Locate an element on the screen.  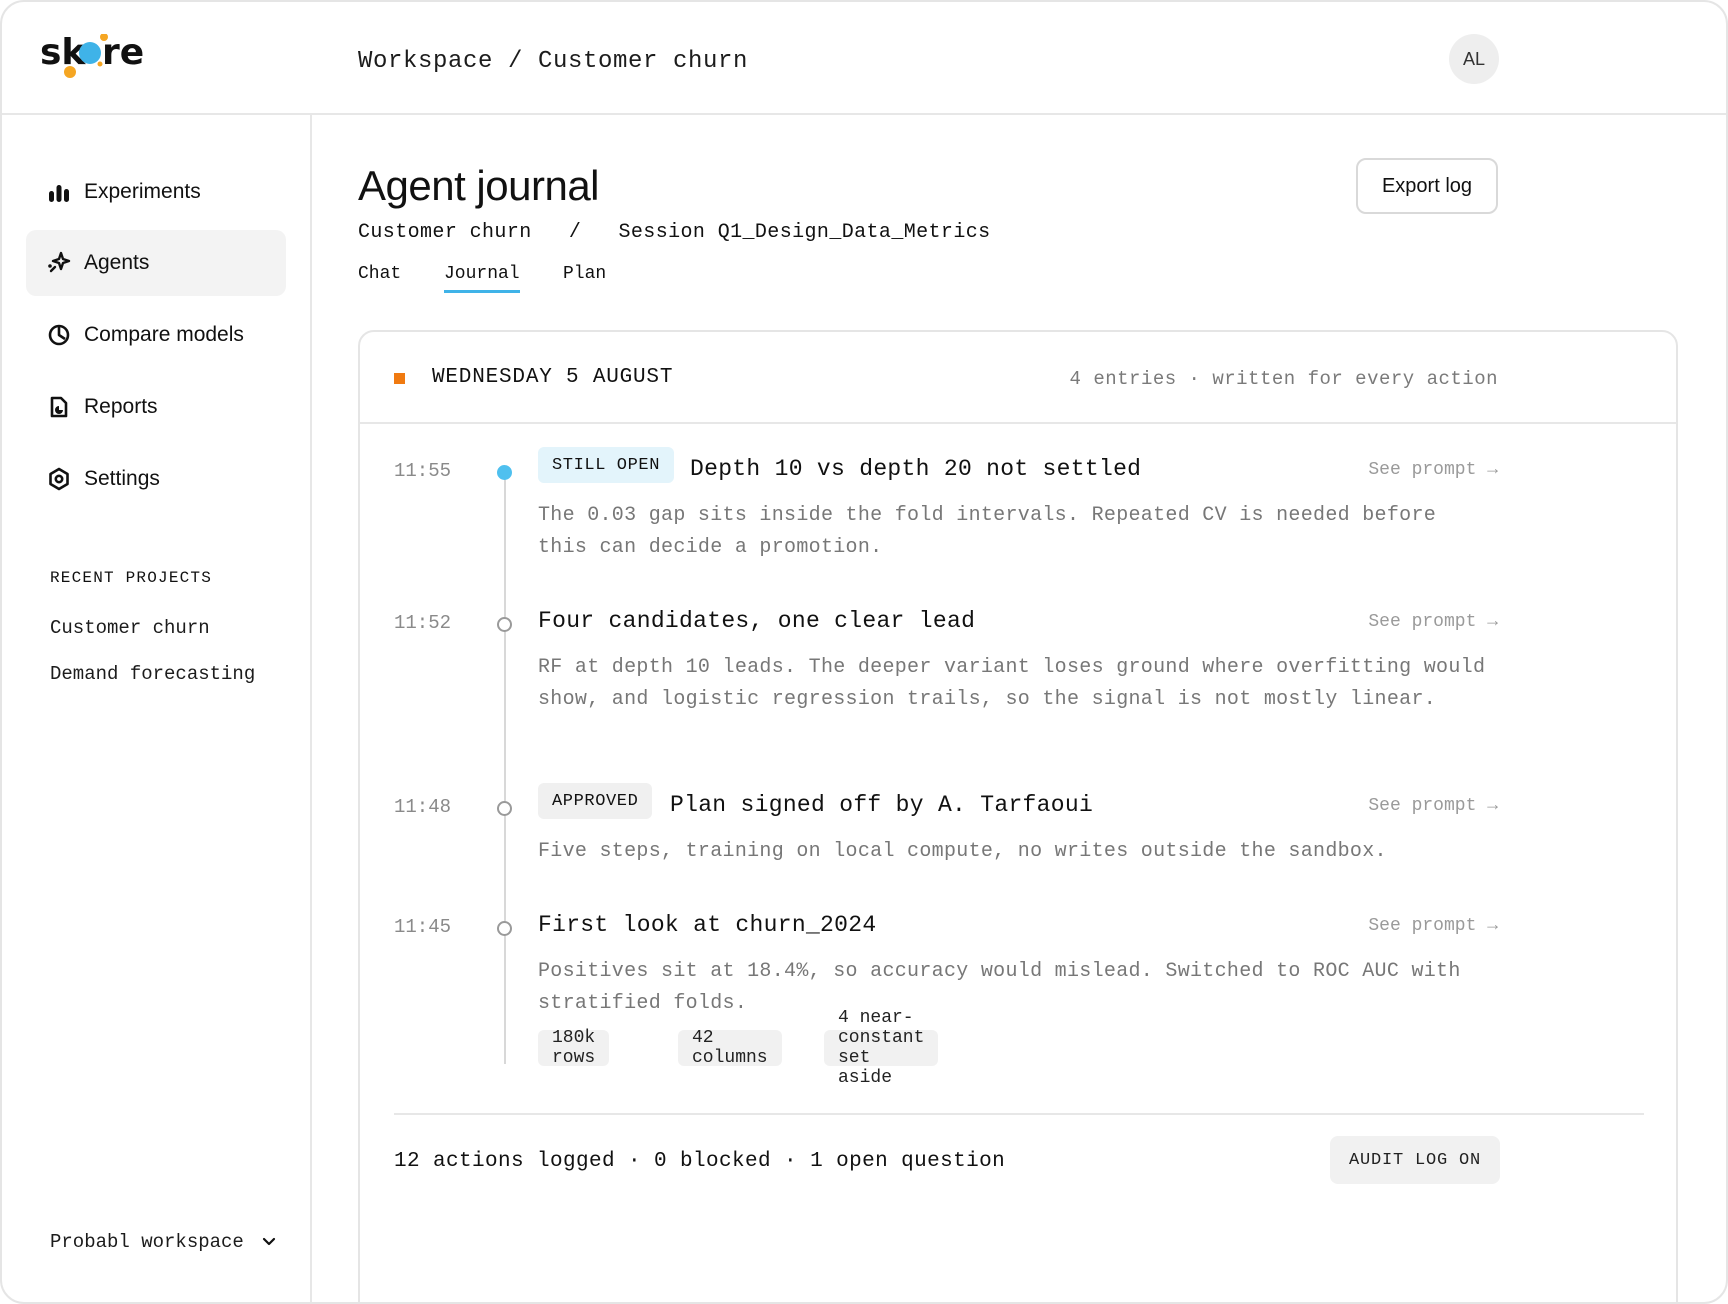
entry-time: 11:55 is located at coordinates (423, 471).